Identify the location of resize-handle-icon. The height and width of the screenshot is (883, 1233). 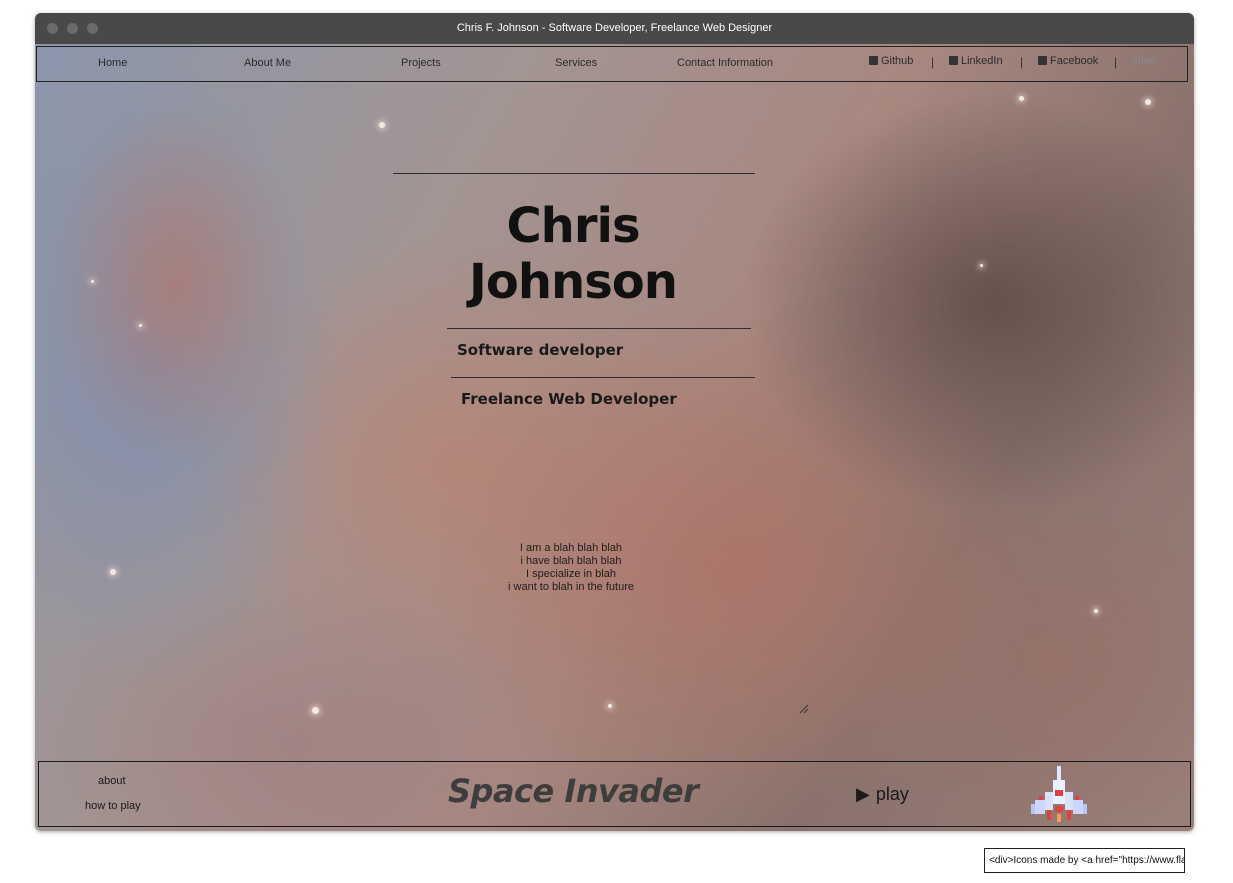
(804, 709).